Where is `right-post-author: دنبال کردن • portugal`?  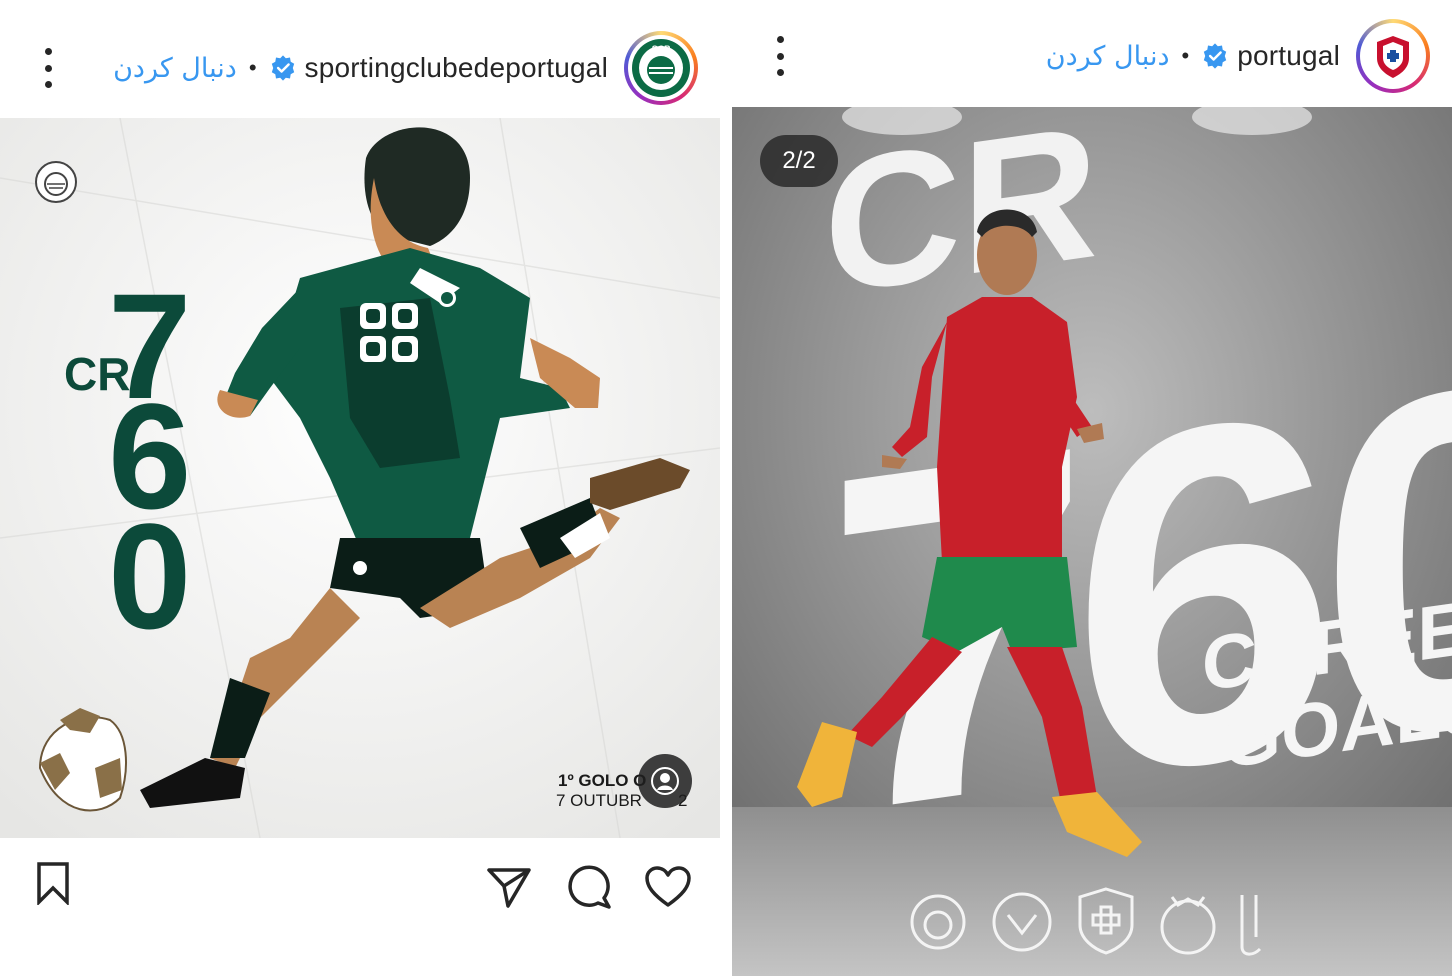
right-post-author: دنبال کردن • portugal is located at coordinates (1238, 56).